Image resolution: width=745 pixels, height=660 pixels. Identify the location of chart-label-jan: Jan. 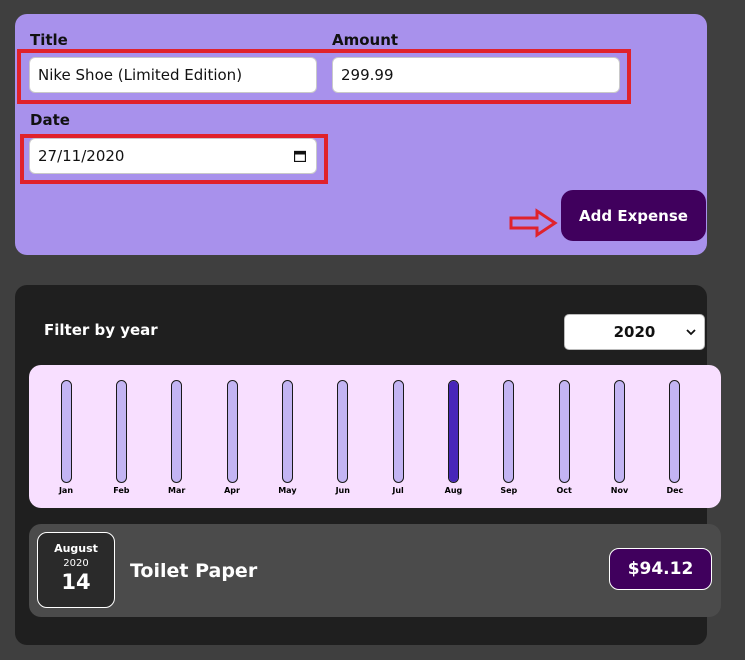
(66, 490).